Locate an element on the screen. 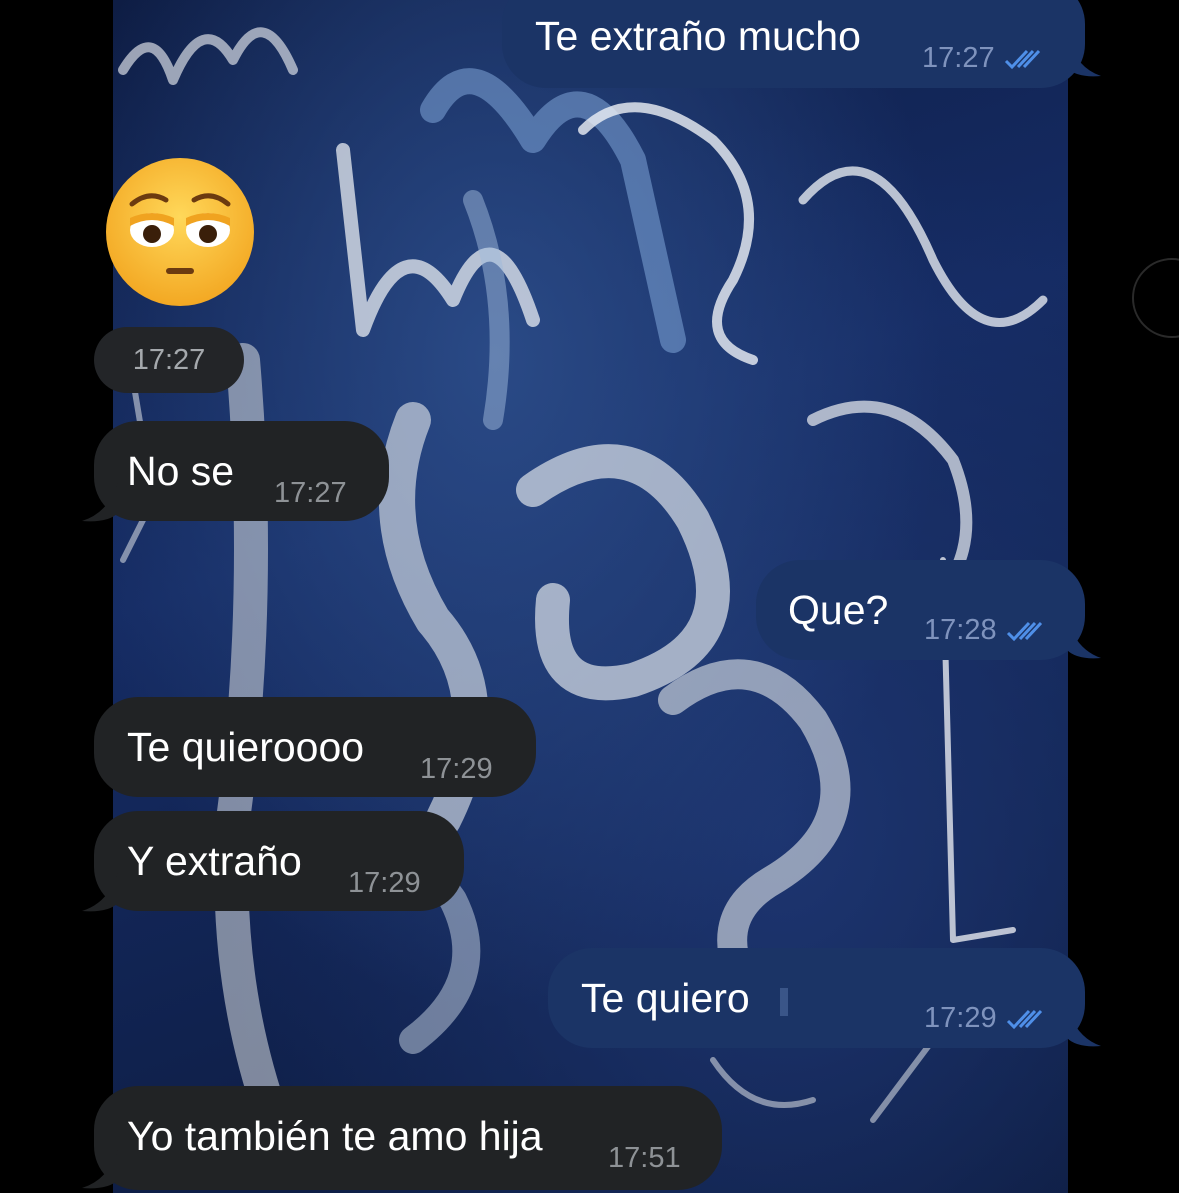  message-outgoing: Te extraño mucho 17:27 is located at coordinates (801, 44).